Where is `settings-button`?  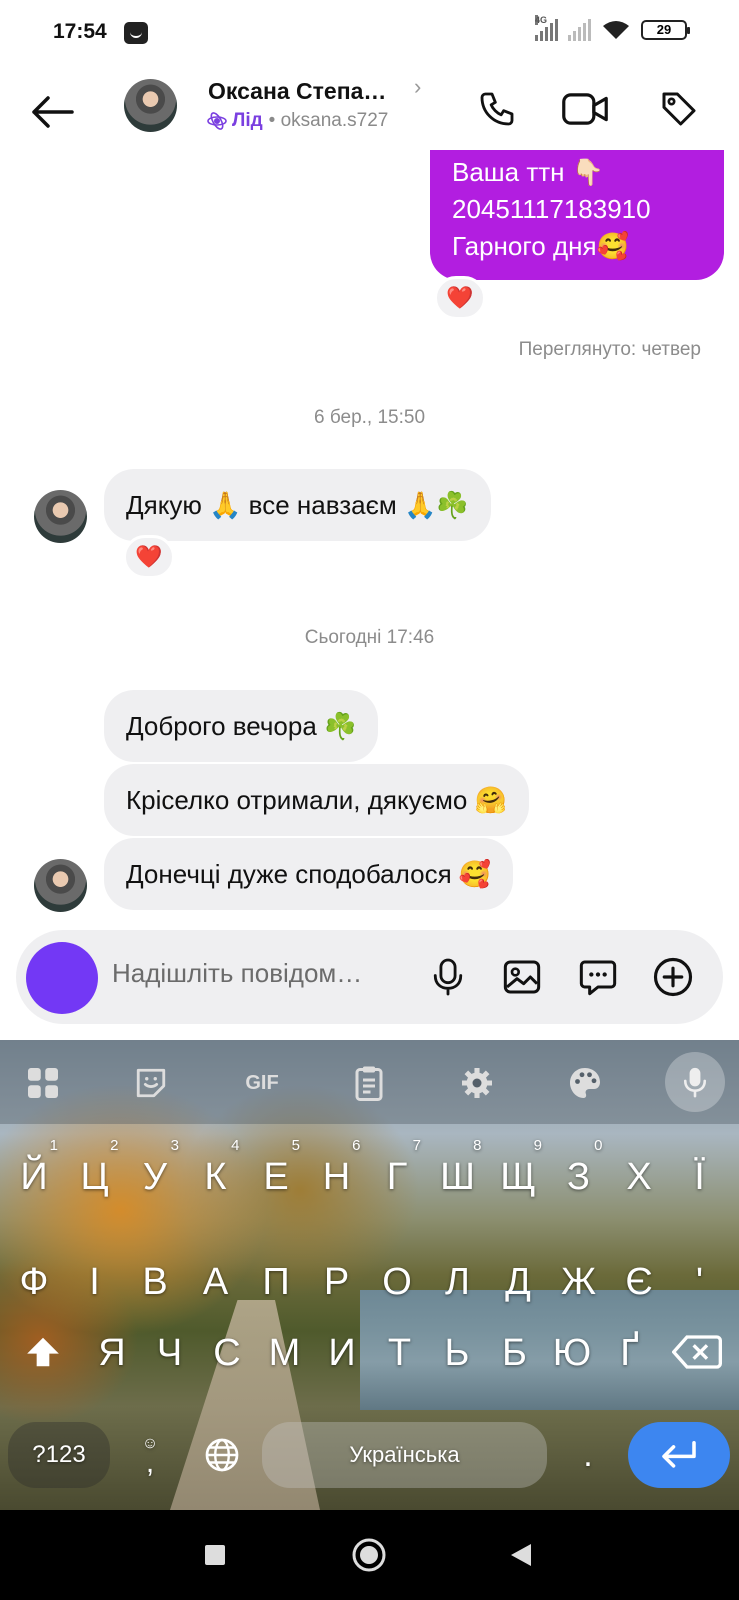
settings-button is located at coordinates (477, 1083).